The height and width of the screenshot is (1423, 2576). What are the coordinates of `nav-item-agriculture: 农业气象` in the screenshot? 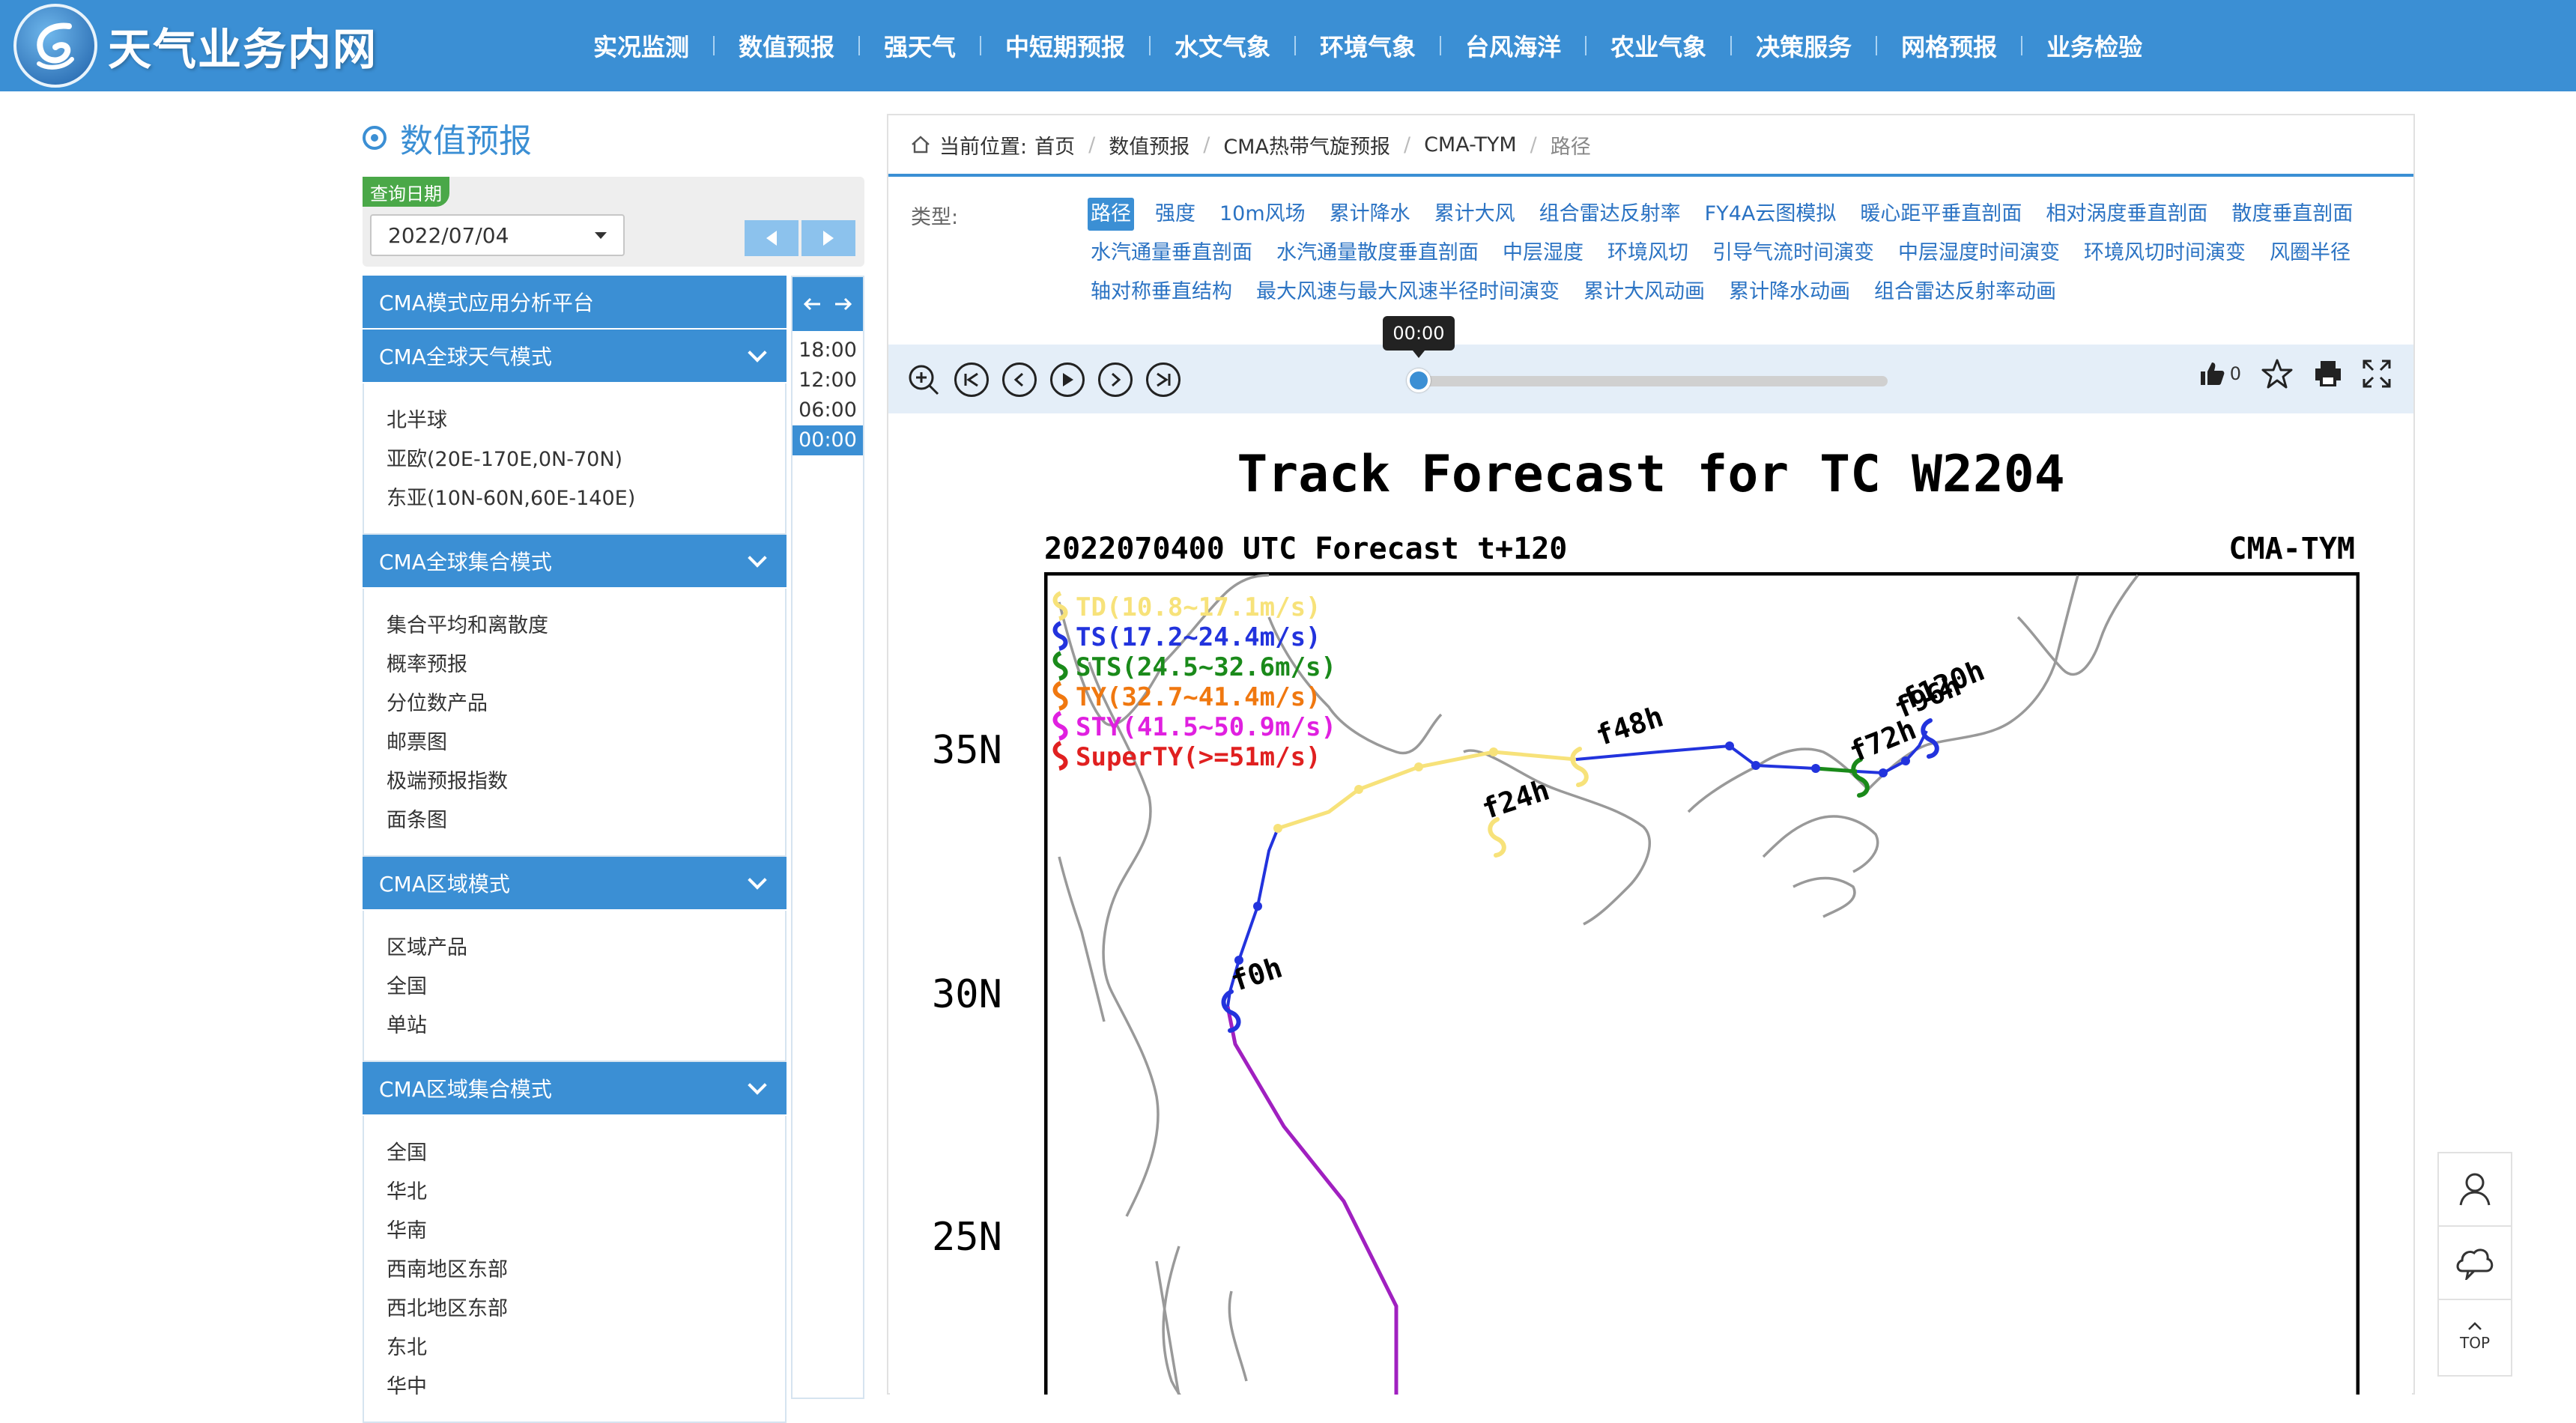 It's located at (1658, 45).